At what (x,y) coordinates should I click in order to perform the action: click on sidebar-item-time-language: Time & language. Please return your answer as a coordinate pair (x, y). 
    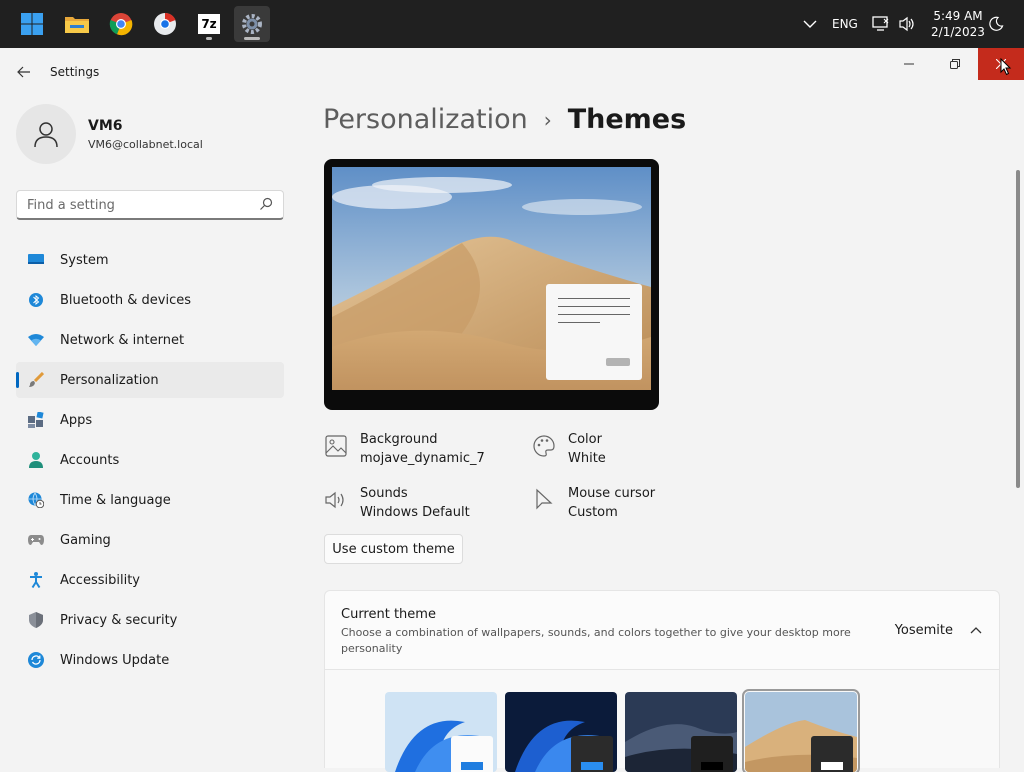
    Looking at the image, I should click on (150, 500).